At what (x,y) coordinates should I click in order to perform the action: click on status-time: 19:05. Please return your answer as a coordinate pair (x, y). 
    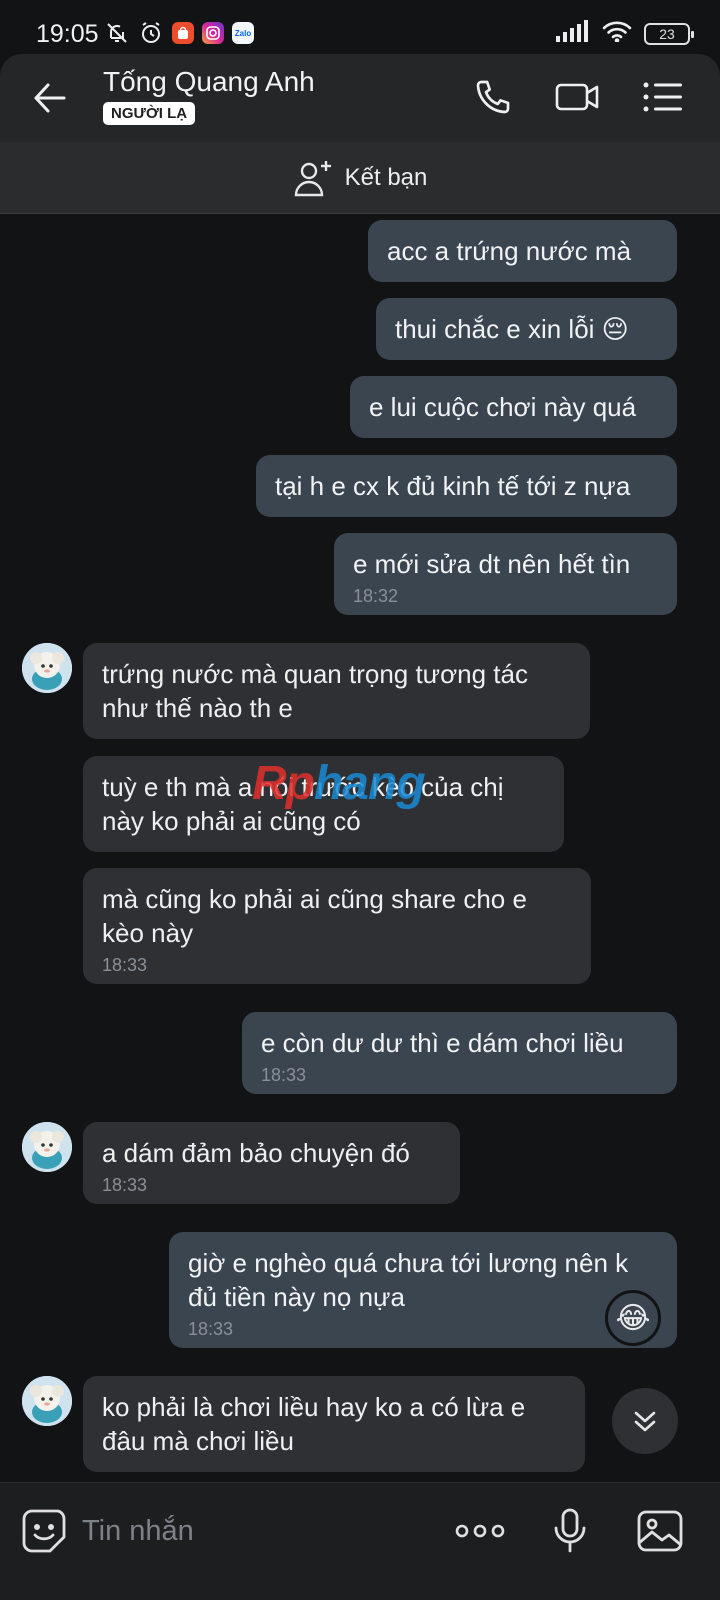
    Looking at the image, I should click on (67, 34).